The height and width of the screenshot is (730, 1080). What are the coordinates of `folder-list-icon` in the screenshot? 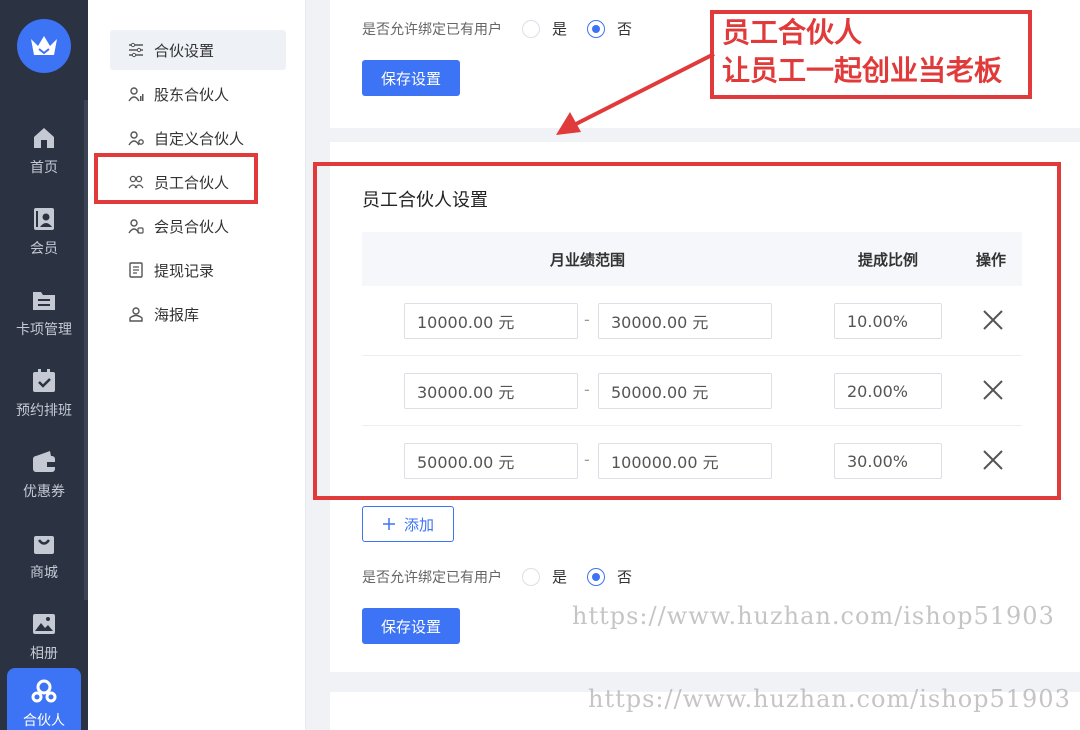 It's located at (44, 300).